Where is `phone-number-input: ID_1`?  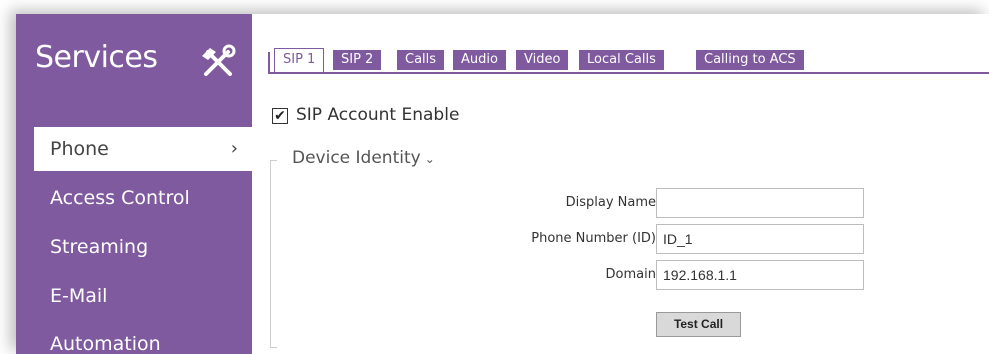 phone-number-input: ID_1 is located at coordinates (760, 239).